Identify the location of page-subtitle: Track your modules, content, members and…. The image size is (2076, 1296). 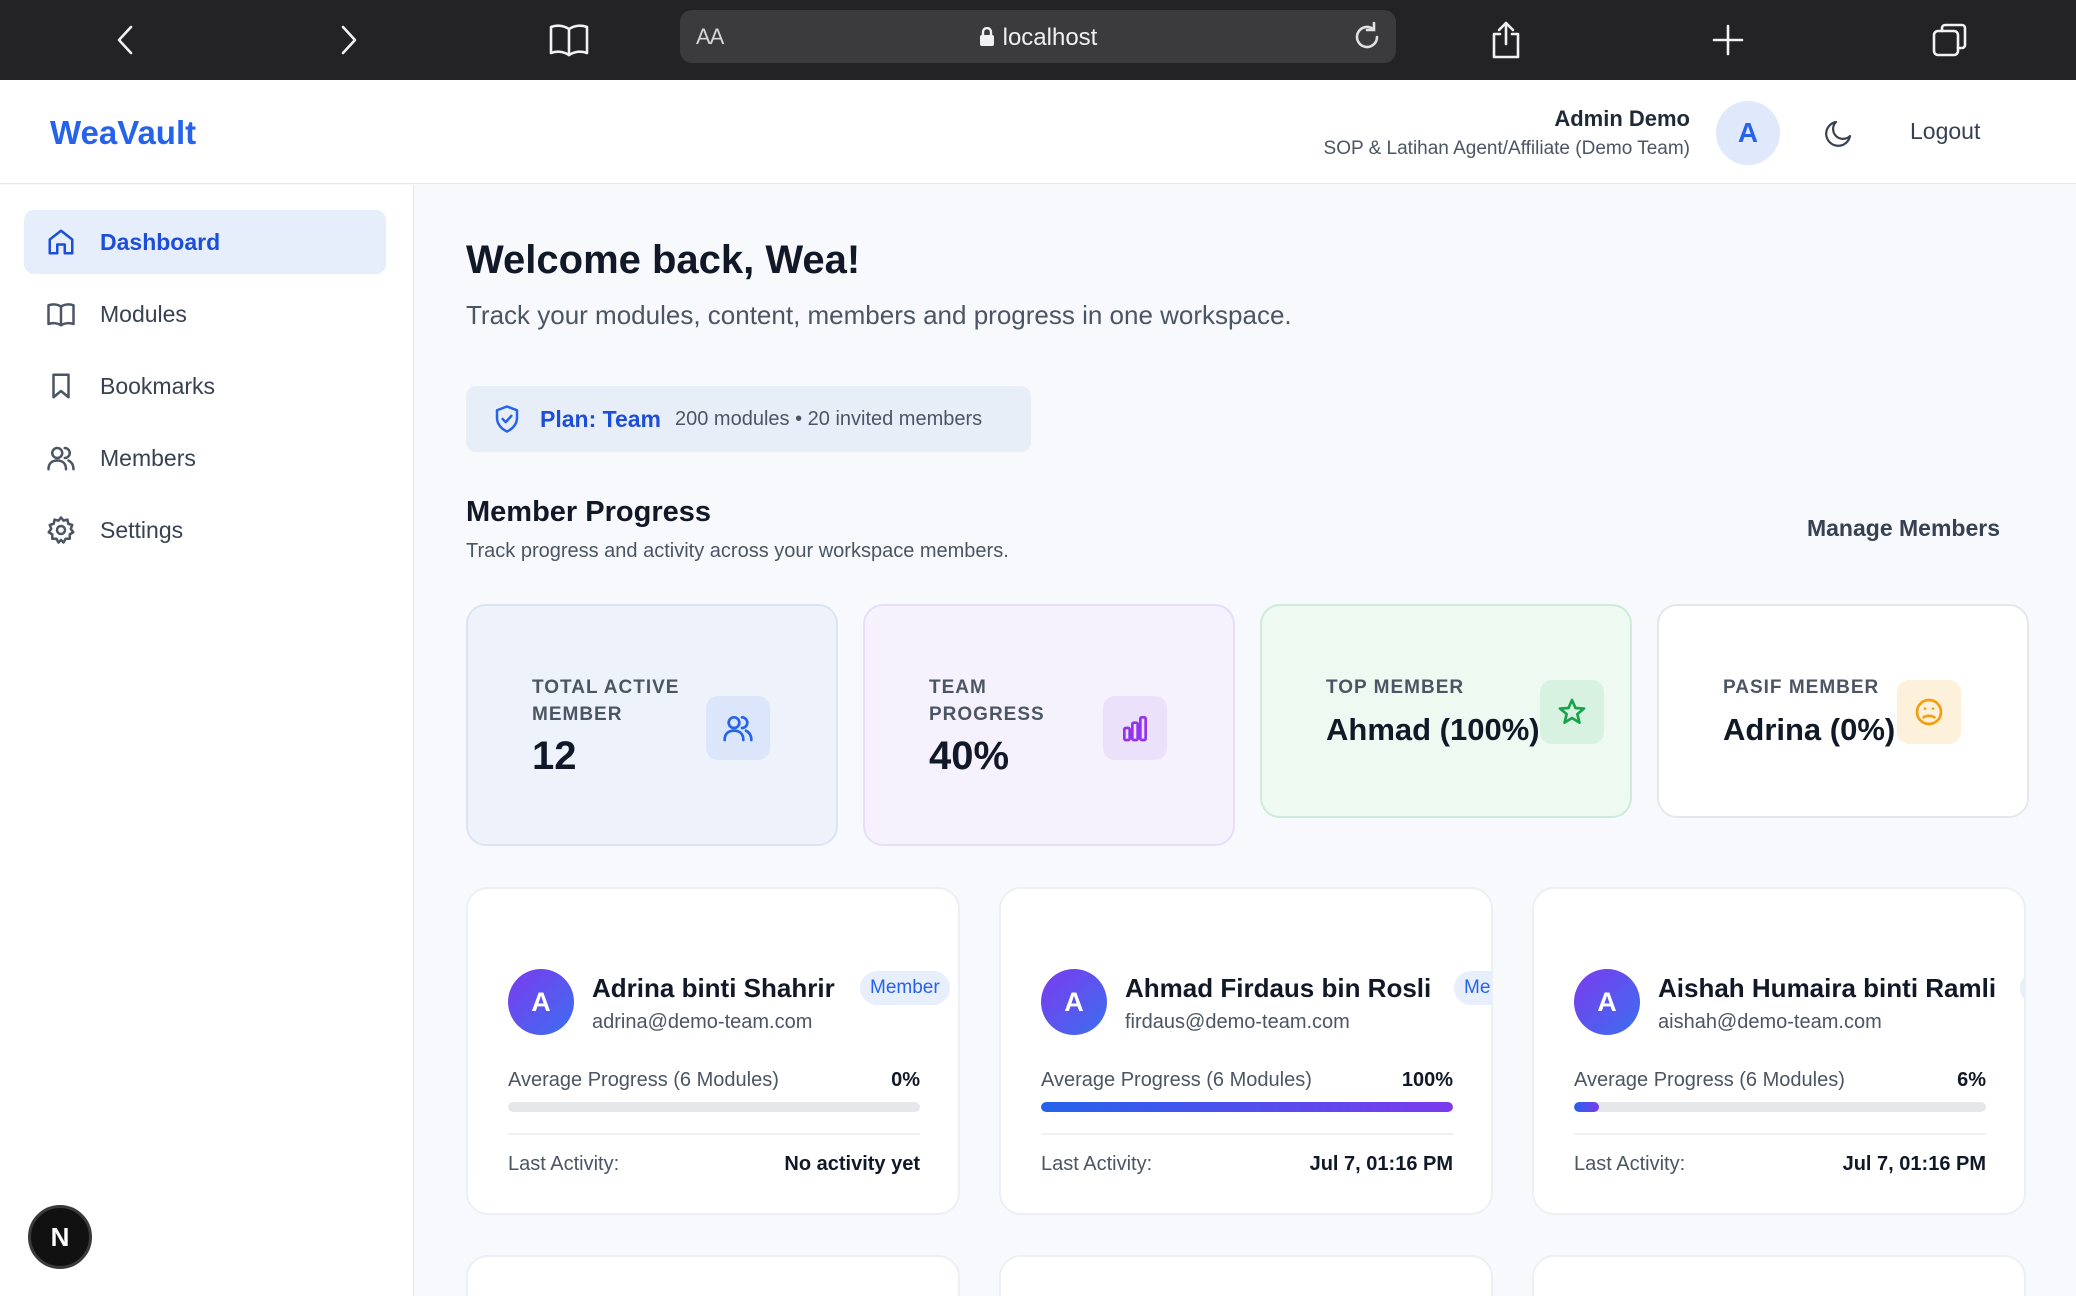
(879, 315).